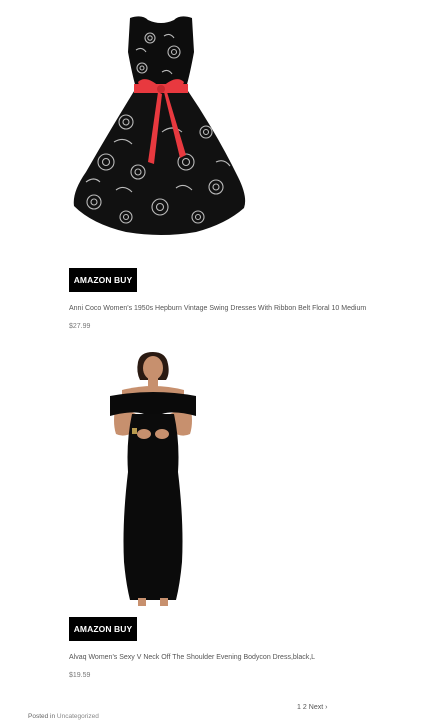 The width and height of the screenshot is (438, 720). What do you see at coordinates (80, 326) in the screenshot?
I see `product-price: $27.99` at bounding box center [80, 326].